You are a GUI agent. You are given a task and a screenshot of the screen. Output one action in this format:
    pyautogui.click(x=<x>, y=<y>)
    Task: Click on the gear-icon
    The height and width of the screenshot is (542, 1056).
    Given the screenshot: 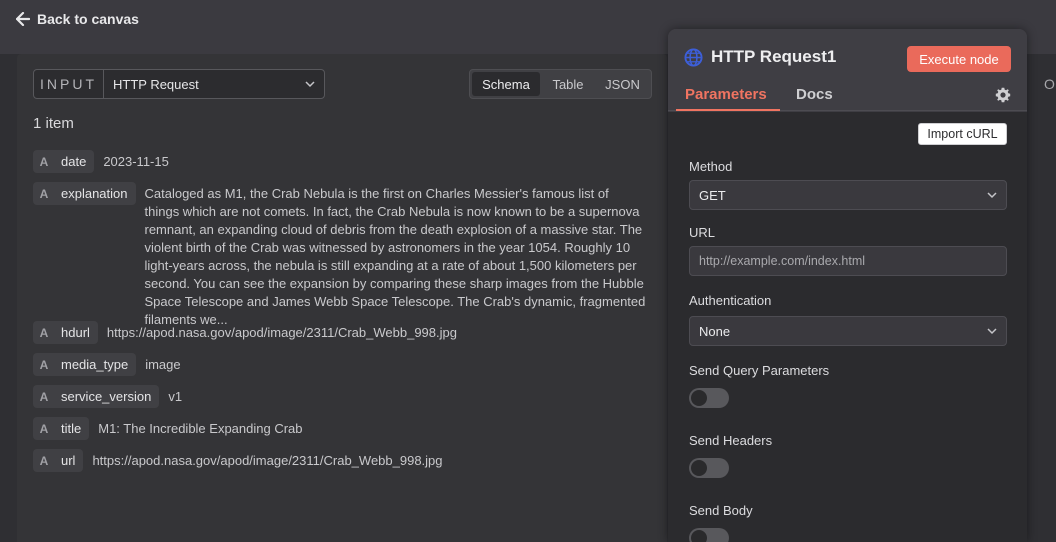 What is the action you would take?
    pyautogui.click(x=1003, y=95)
    